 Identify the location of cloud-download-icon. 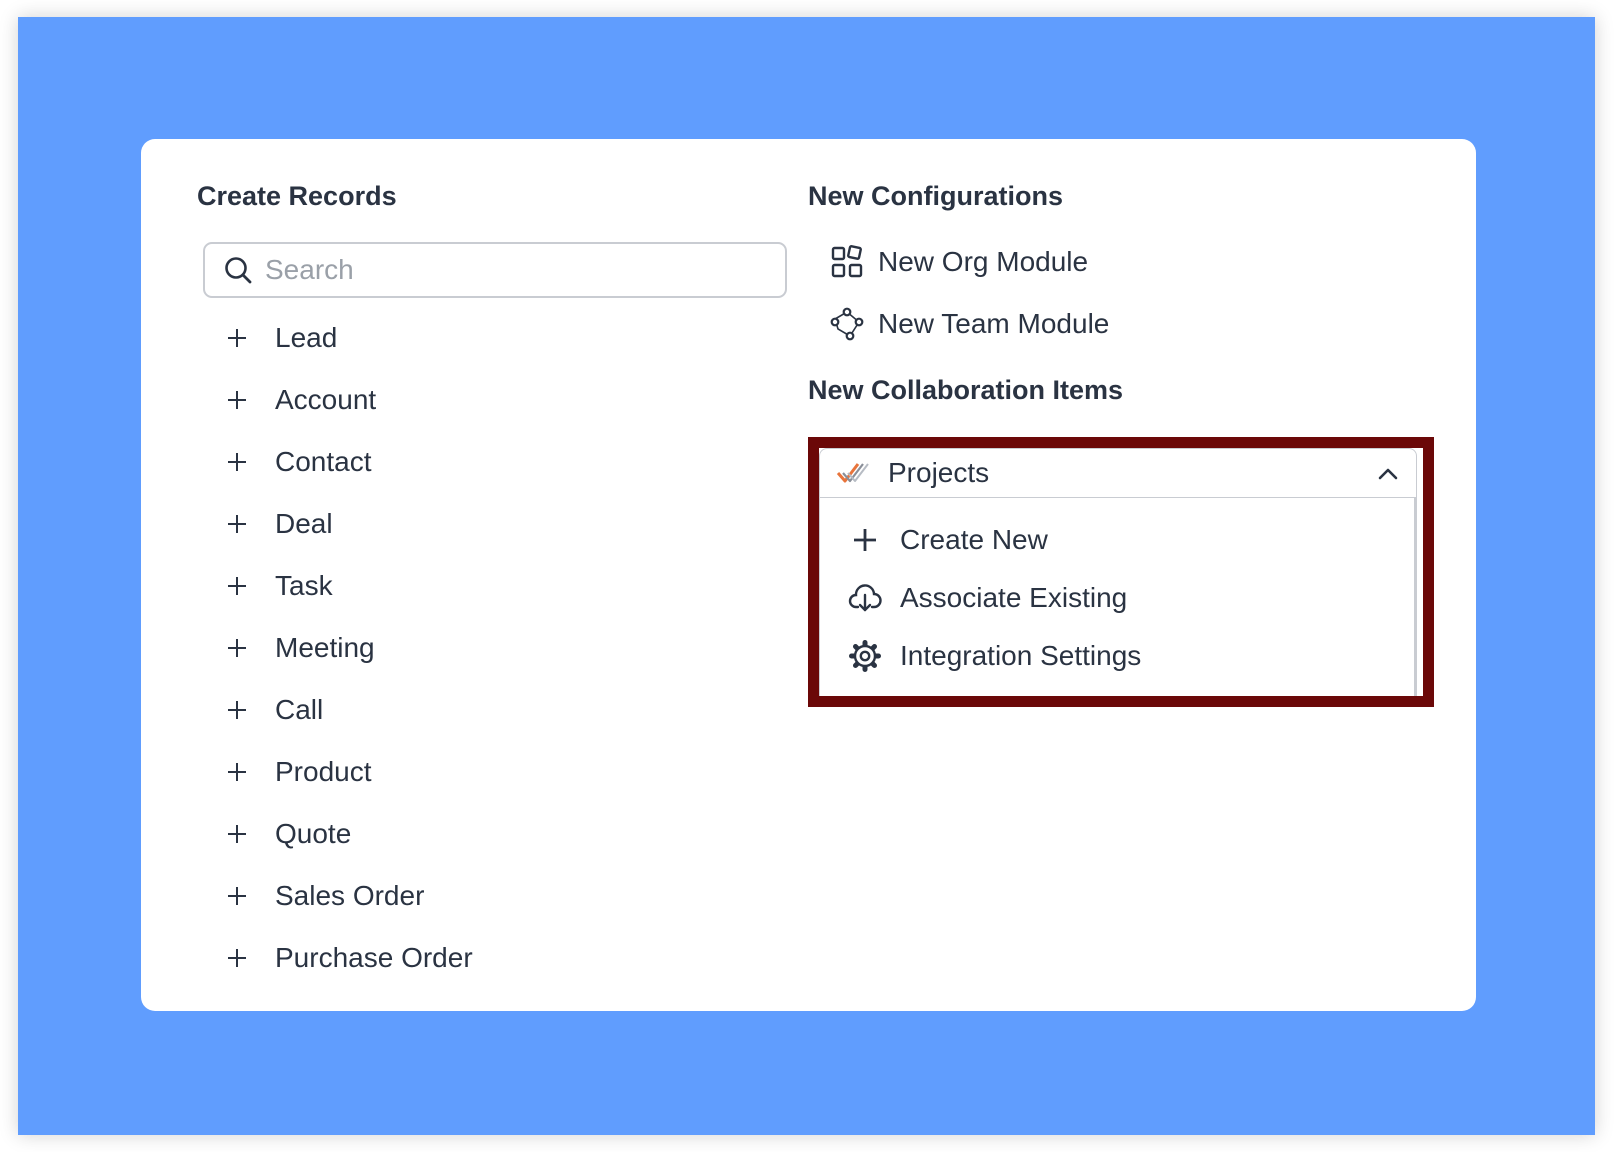
(865, 598).